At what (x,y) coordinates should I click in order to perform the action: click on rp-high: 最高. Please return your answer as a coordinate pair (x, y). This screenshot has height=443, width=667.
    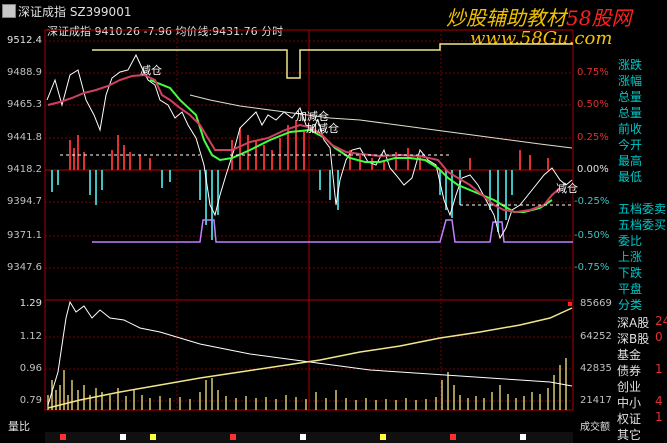
    Looking at the image, I should click on (630, 161).